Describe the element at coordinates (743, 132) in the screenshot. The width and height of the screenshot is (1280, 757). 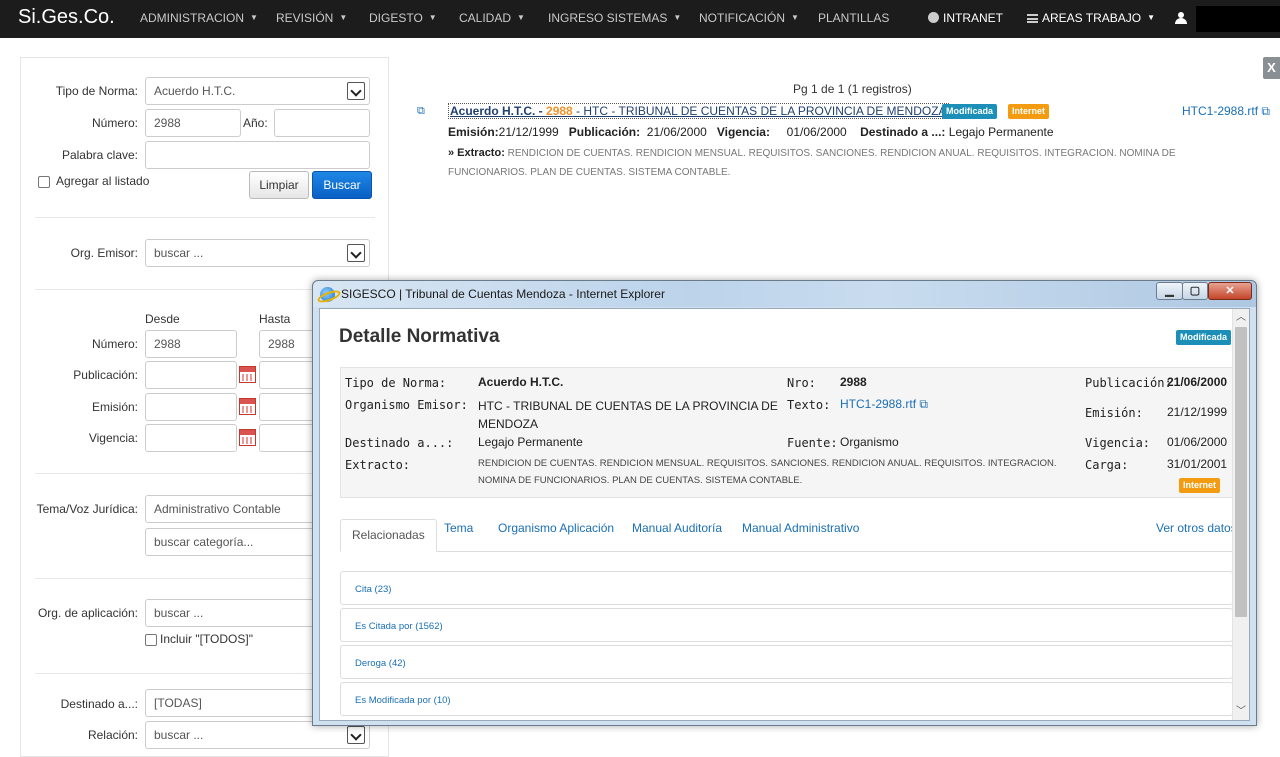
I see `vigencia-meta-label: Vigencia:` at that location.